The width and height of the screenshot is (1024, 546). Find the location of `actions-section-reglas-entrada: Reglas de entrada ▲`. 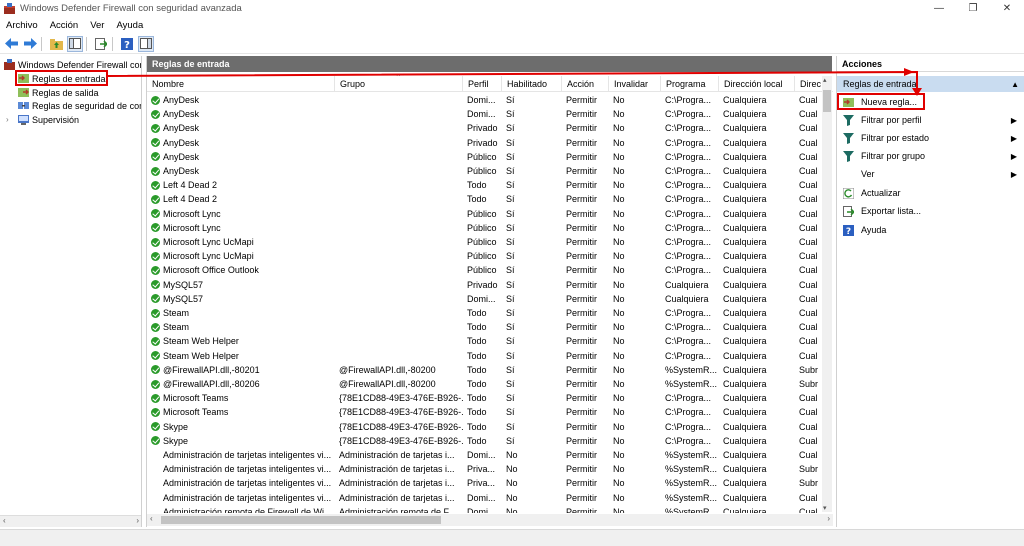

actions-section-reglas-entrada: Reglas de entrada ▲ is located at coordinates (930, 84).